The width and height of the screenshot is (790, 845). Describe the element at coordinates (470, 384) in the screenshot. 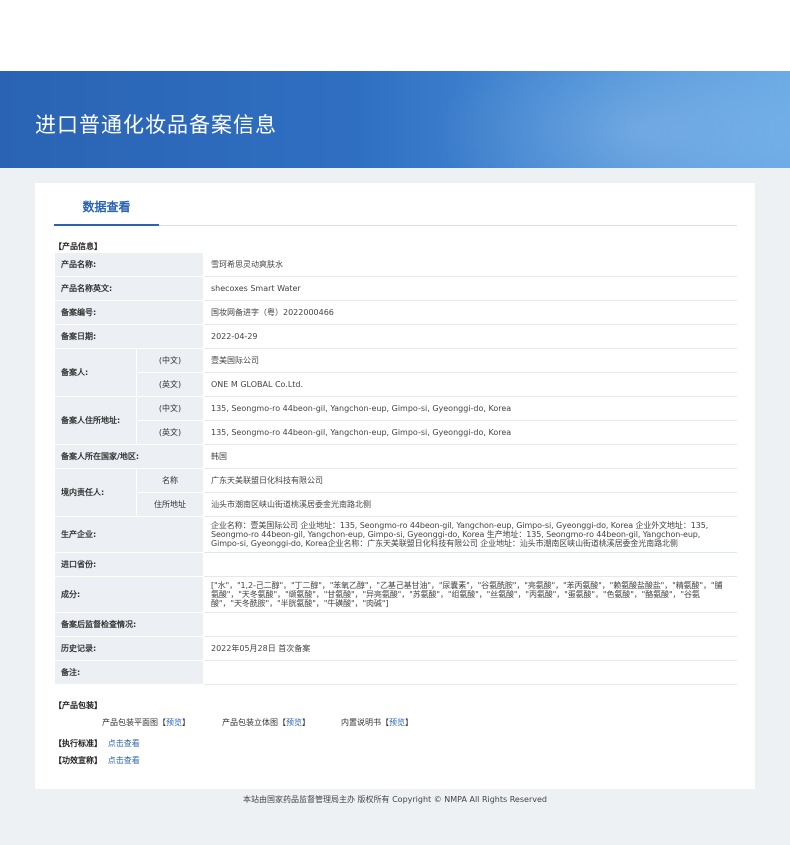

I see `row-value: ONE M GLOBAL Co.Ltd.` at that location.